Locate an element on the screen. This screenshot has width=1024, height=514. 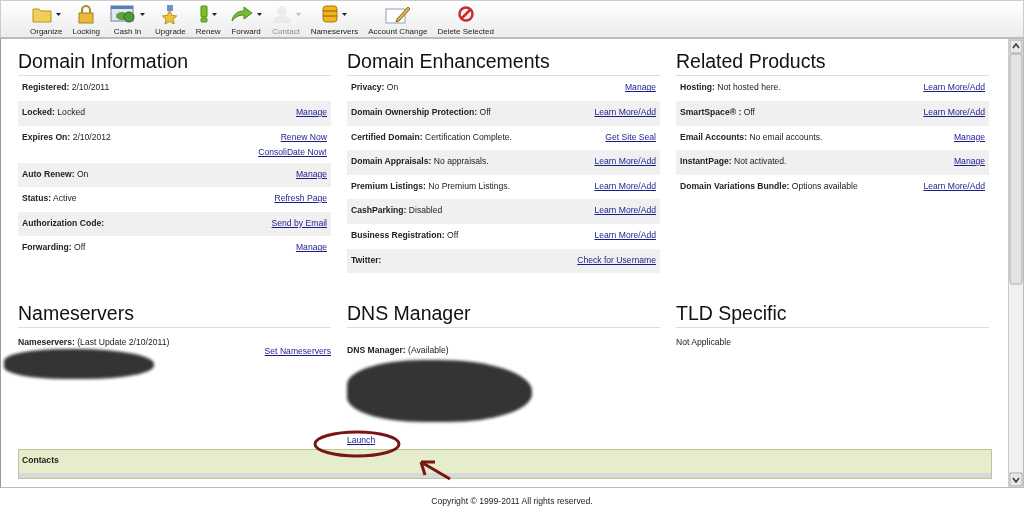
toolbar-button: Account Change is located at coordinates (398, 20).